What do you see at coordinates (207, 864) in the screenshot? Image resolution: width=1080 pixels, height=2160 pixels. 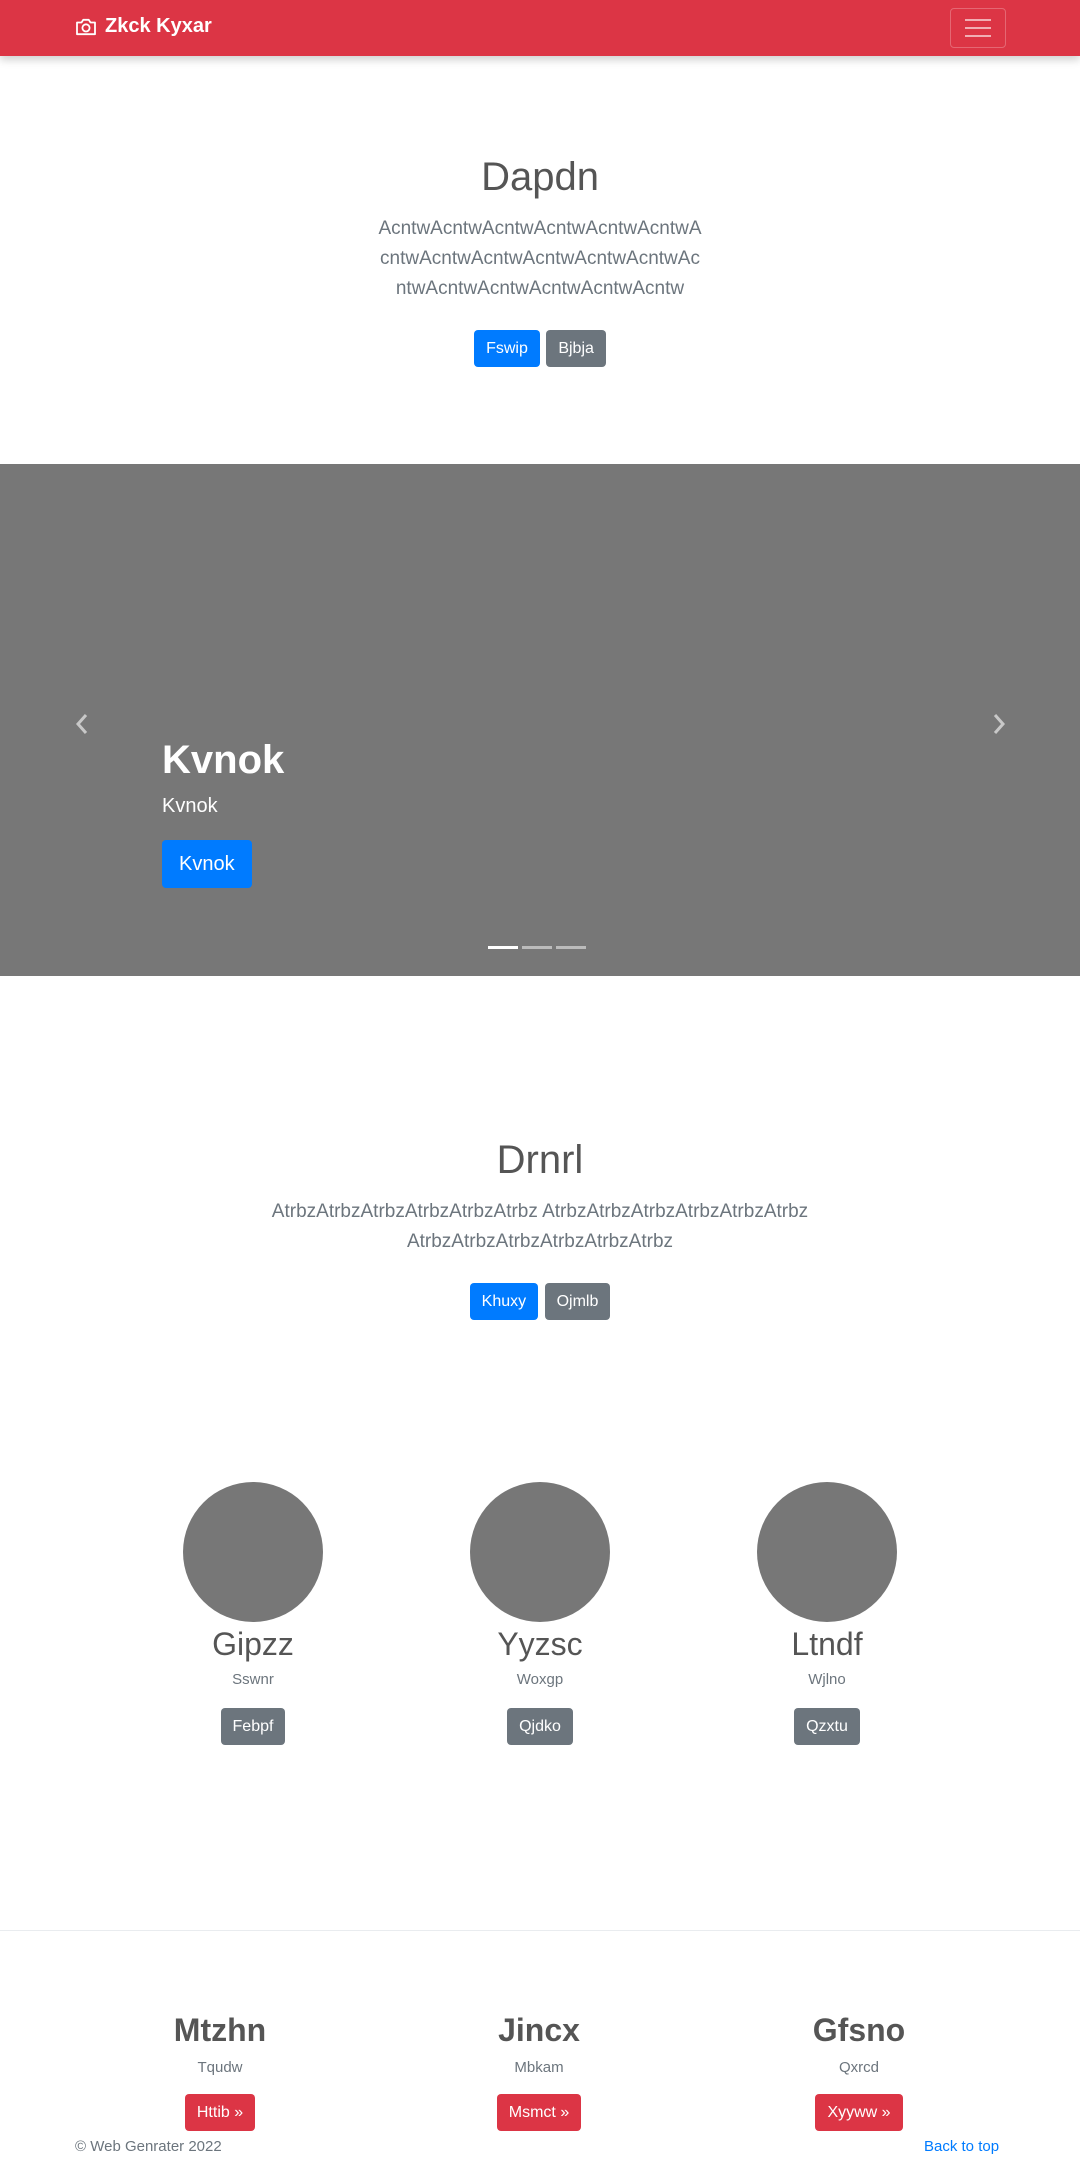 I see `carousel-button: Kvnok` at bounding box center [207, 864].